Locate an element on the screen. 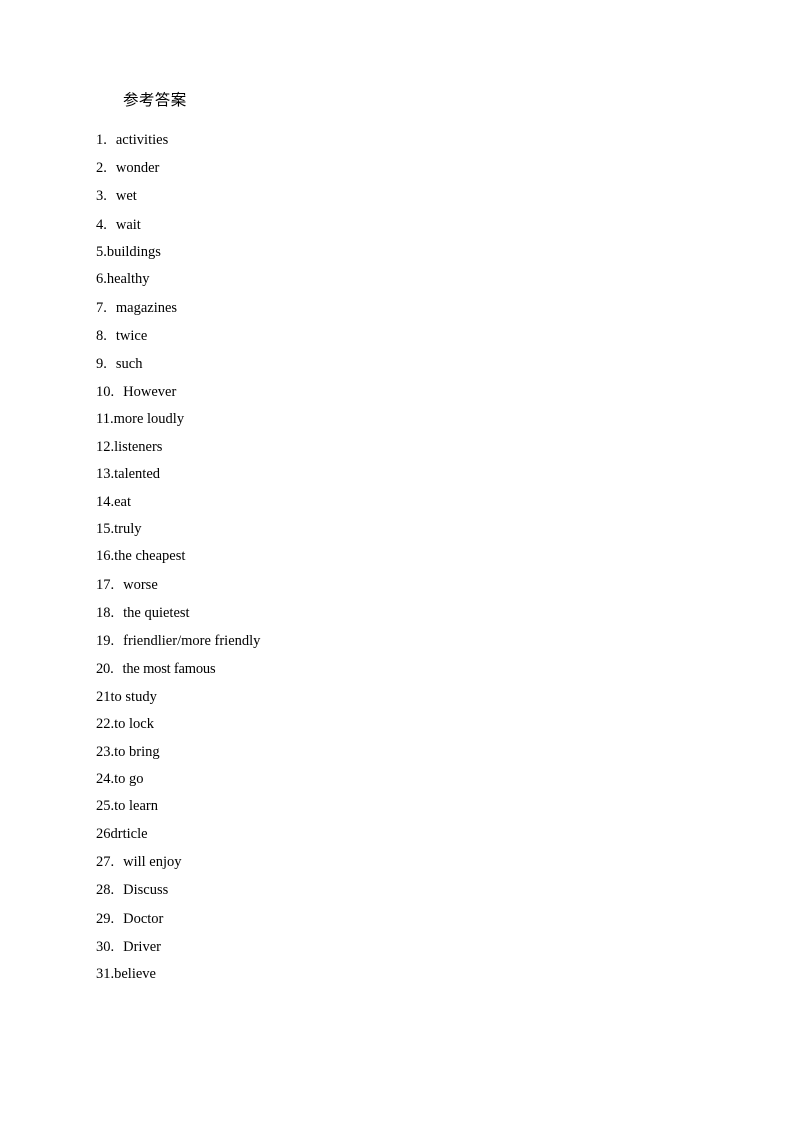 The height and width of the screenshot is (1123, 794). answer-number: 14. is located at coordinates (105, 501).